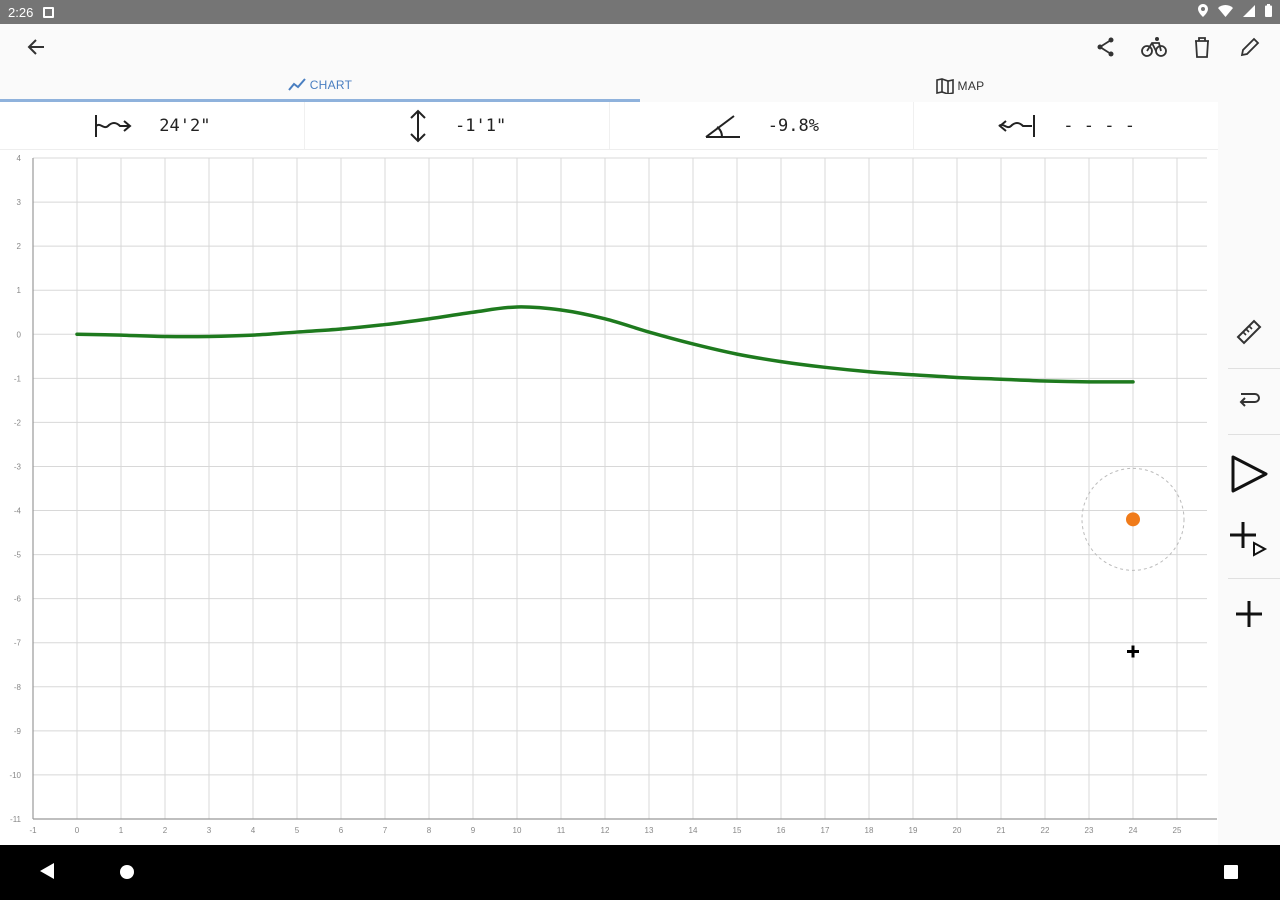  I want to click on x-tick-label: 14, so click(693, 830).